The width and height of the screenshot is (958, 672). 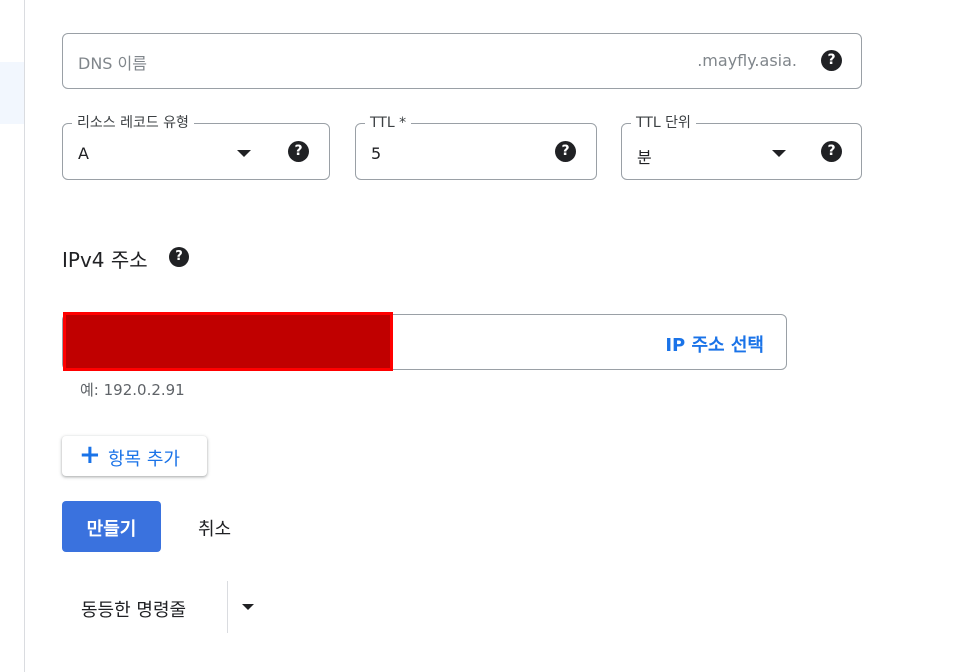 What do you see at coordinates (90, 455) in the screenshot?
I see `plus-icon: +` at bounding box center [90, 455].